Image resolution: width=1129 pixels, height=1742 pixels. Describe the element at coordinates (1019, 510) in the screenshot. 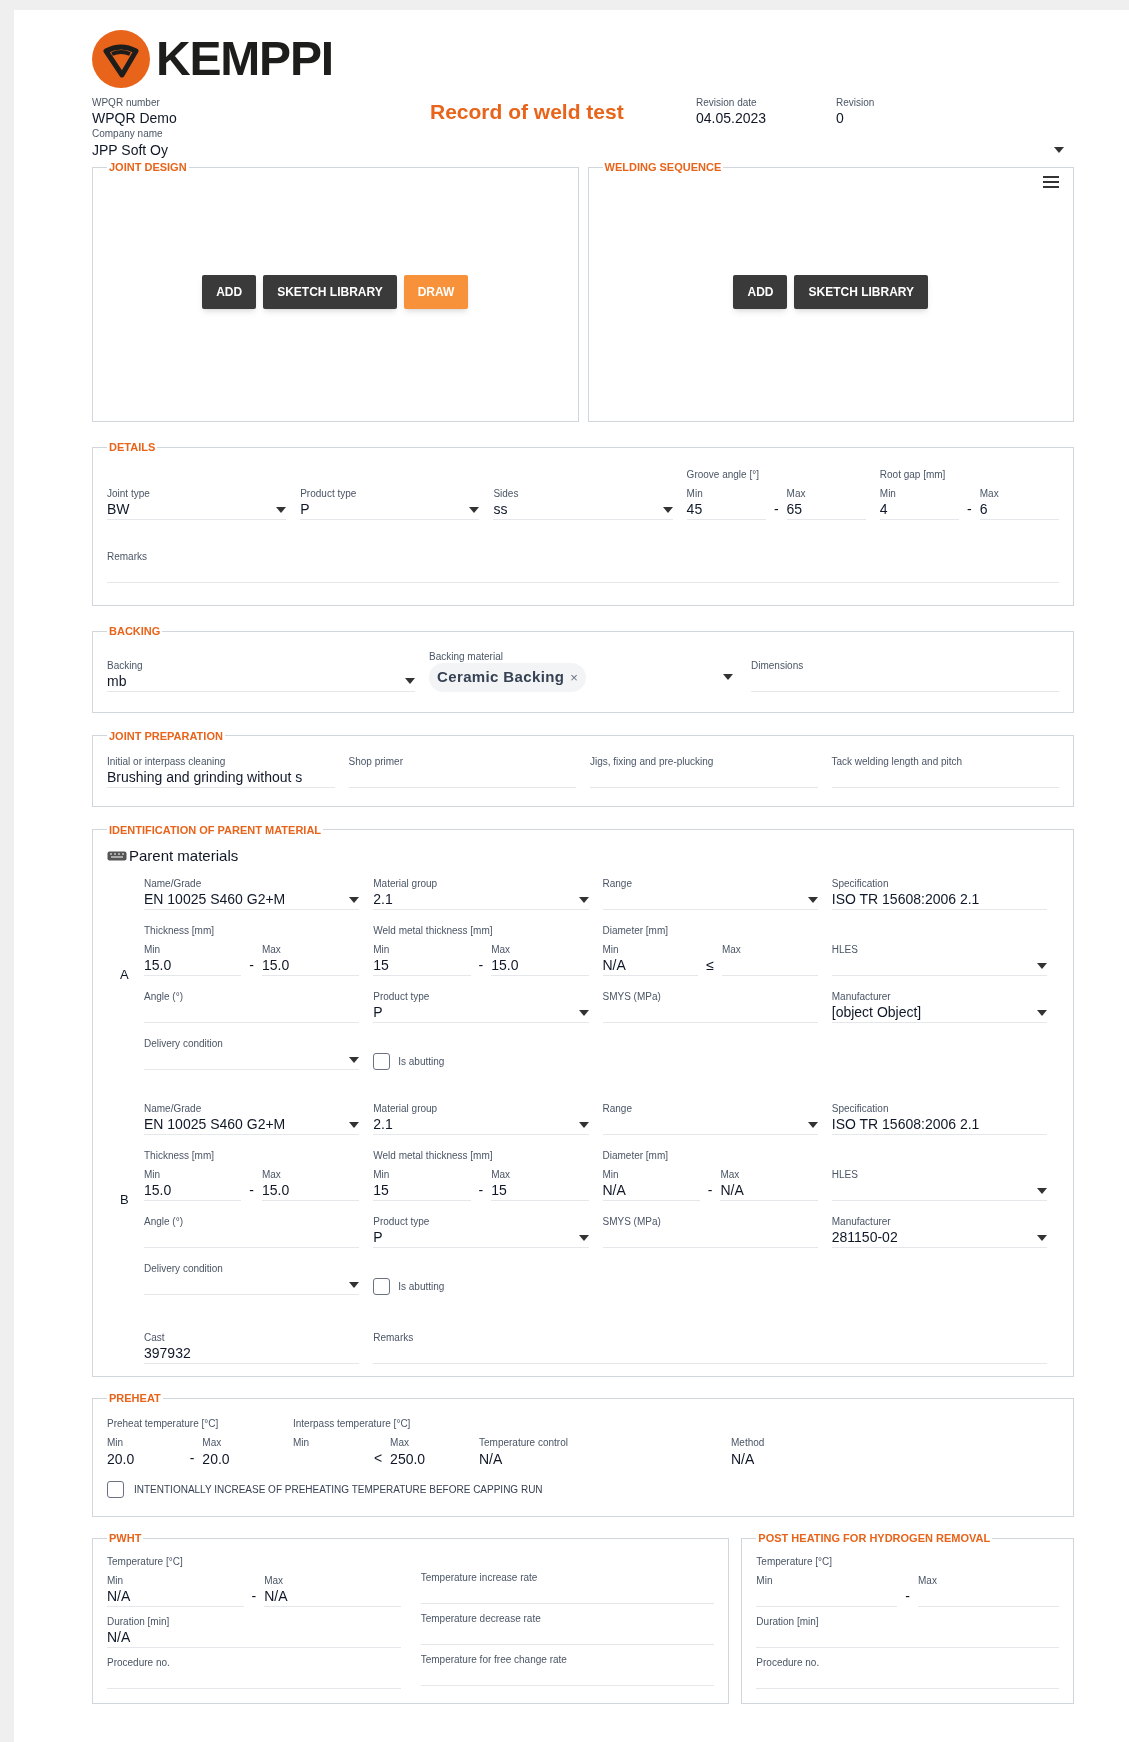

I see `input-field: 6` at that location.